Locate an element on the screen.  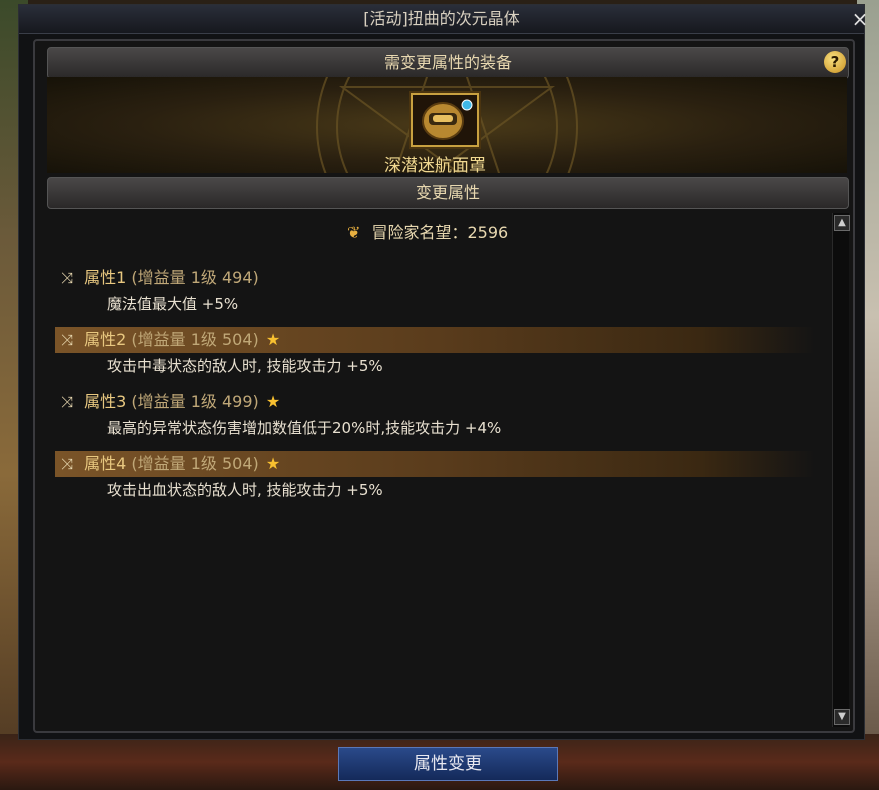
attribute-name: 属性4 is located at coordinates (105, 463).